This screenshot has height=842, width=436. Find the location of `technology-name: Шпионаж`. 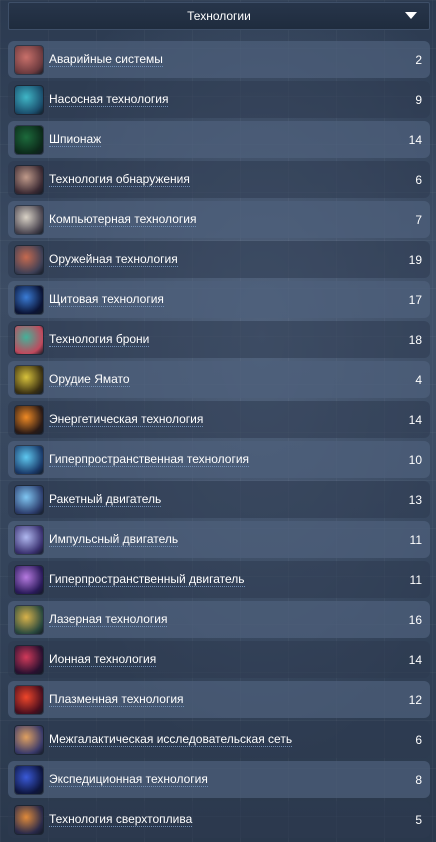

technology-name: Шпионаж is located at coordinates (75, 139).